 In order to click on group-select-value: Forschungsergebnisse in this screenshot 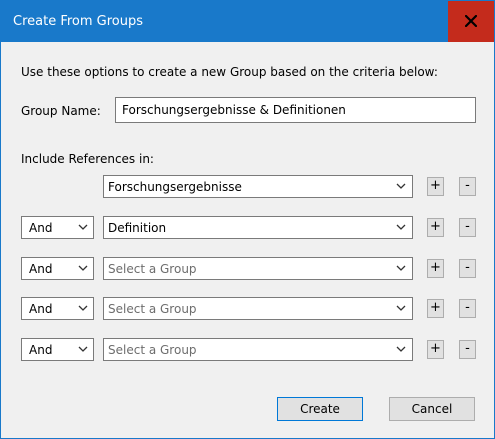, I will do `click(175, 187)`.